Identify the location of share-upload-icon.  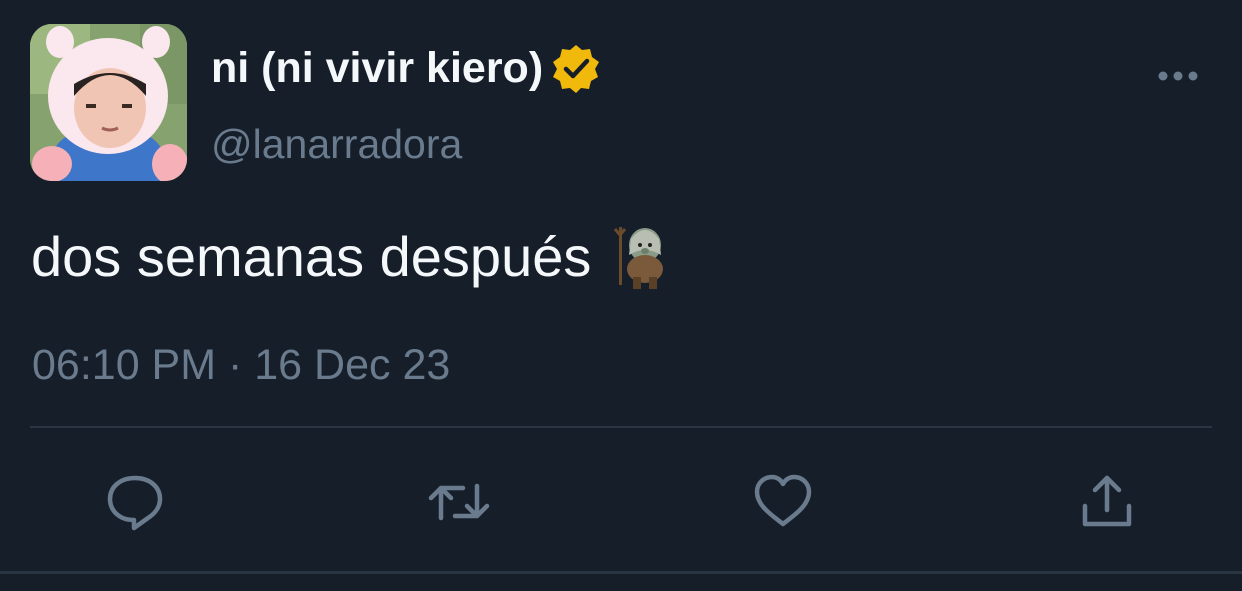
(1107, 501).